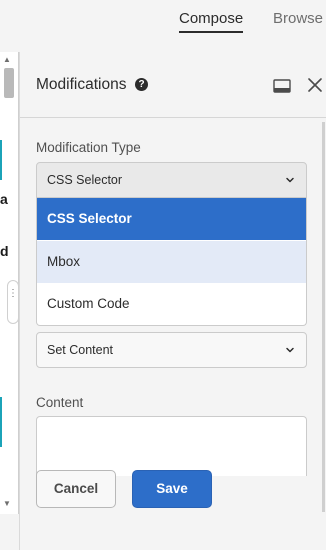 Image resolution: width=326 pixels, height=550 pixels. I want to click on tab-browse: Browse, so click(298, 20).